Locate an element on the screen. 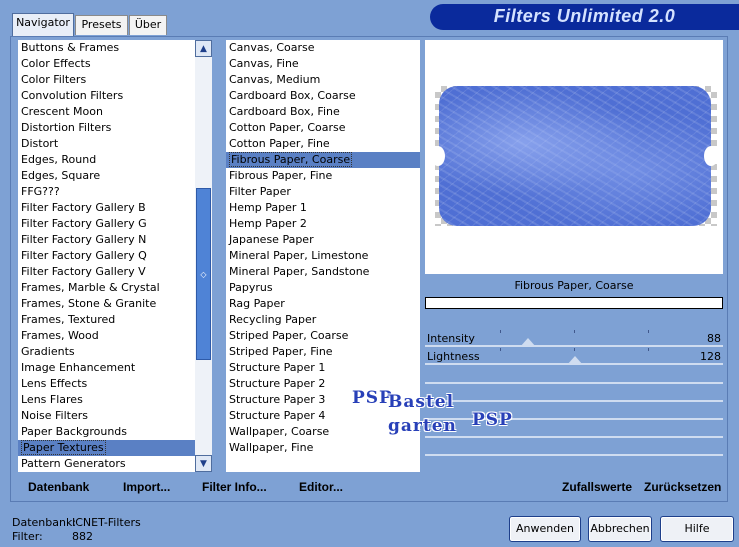  filter-list-item-label: Mineral Paper, Sandstone is located at coordinates (299, 271).